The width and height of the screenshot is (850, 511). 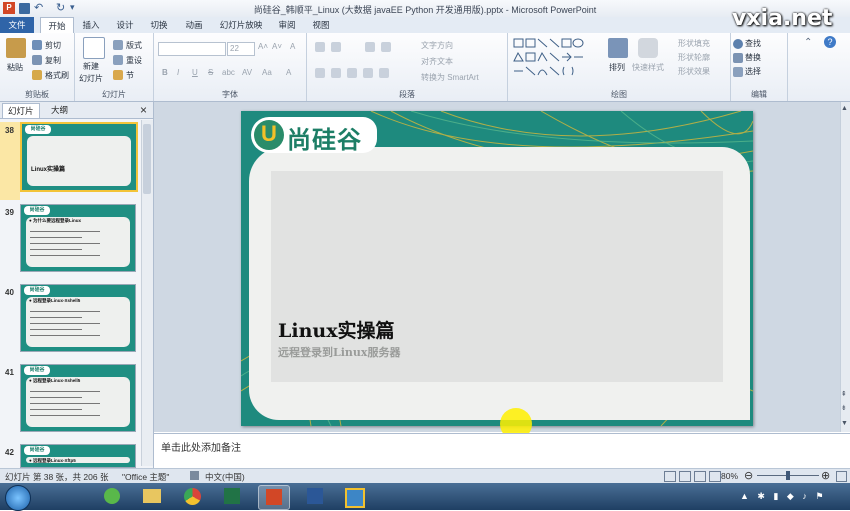 What do you see at coordinates (274, 497) in the screenshot?
I see `powerpoint-taskbar-icon` at bounding box center [274, 497].